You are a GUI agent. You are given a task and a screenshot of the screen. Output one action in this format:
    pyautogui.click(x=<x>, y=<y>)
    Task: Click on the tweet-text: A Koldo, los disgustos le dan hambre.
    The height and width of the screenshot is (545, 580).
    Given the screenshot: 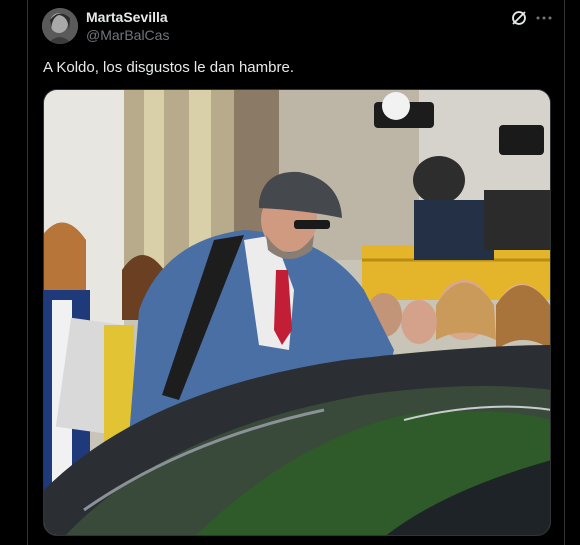 What is the action you would take?
    pyautogui.click(x=168, y=67)
    